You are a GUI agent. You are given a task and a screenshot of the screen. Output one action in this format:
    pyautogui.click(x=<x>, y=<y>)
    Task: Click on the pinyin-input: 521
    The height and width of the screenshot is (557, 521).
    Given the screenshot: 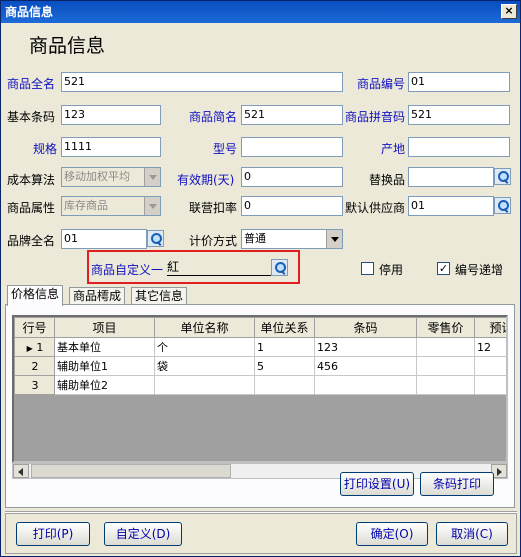 What is the action you would take?
    pyautogui.click(x=459, y=115)
    